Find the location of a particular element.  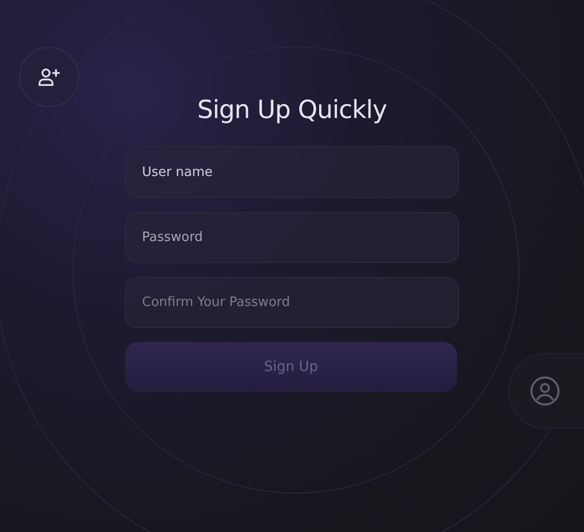

page-title: Sign Up Quickly is located at coordinates (292, 109).